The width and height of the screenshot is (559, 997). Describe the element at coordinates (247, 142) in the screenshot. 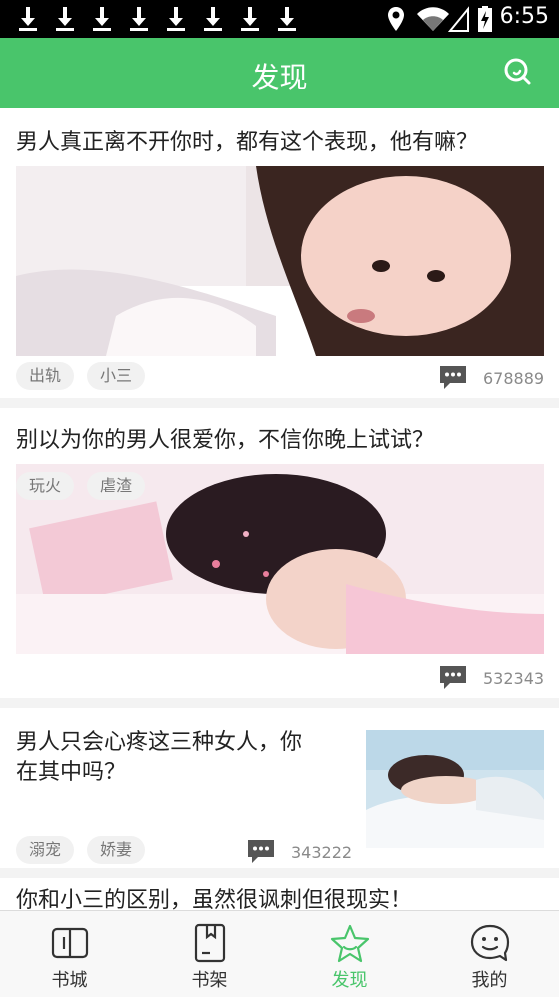

I see `article-headline: 男人真正离不开你时，都有这个表现，他有嘛？` at that location.